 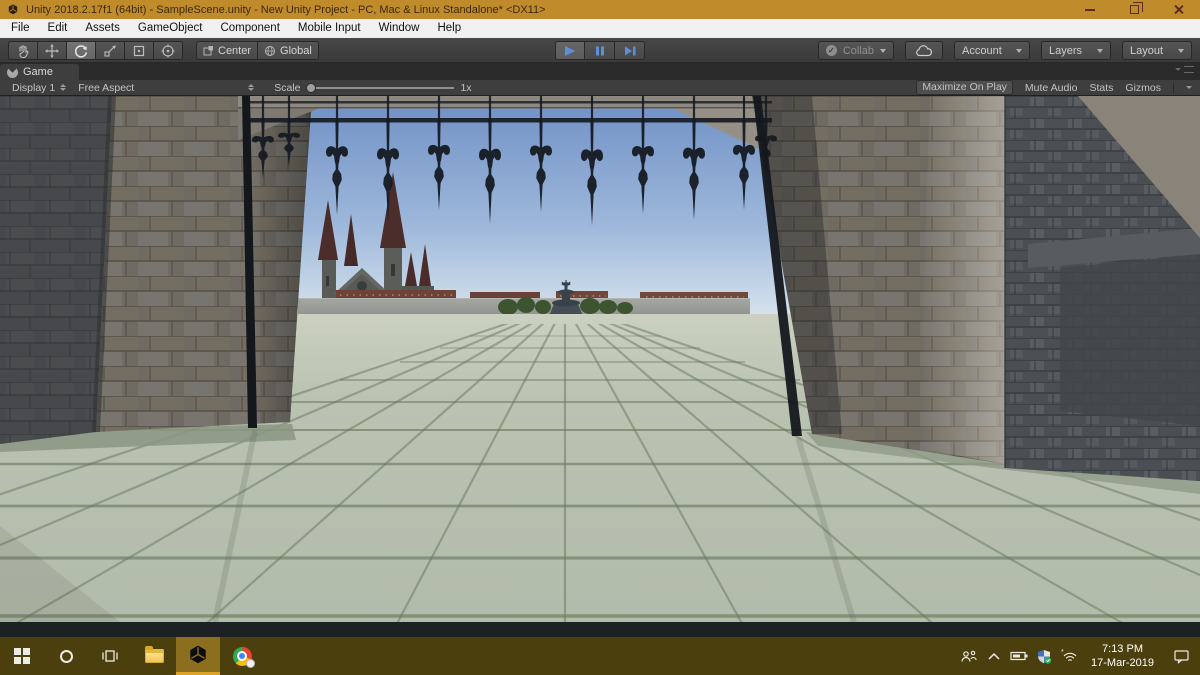 What do you see at coordinates (34, 87) in the screenshot?
I see `display-selector-label: Display 1` at bounding box center [34, 87].